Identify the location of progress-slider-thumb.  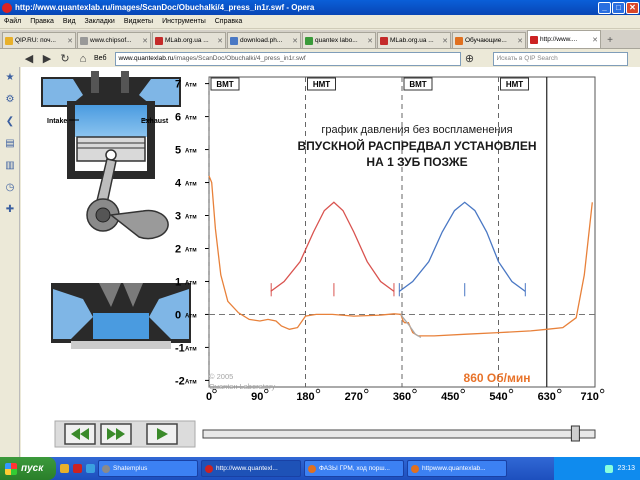
(575, 433).